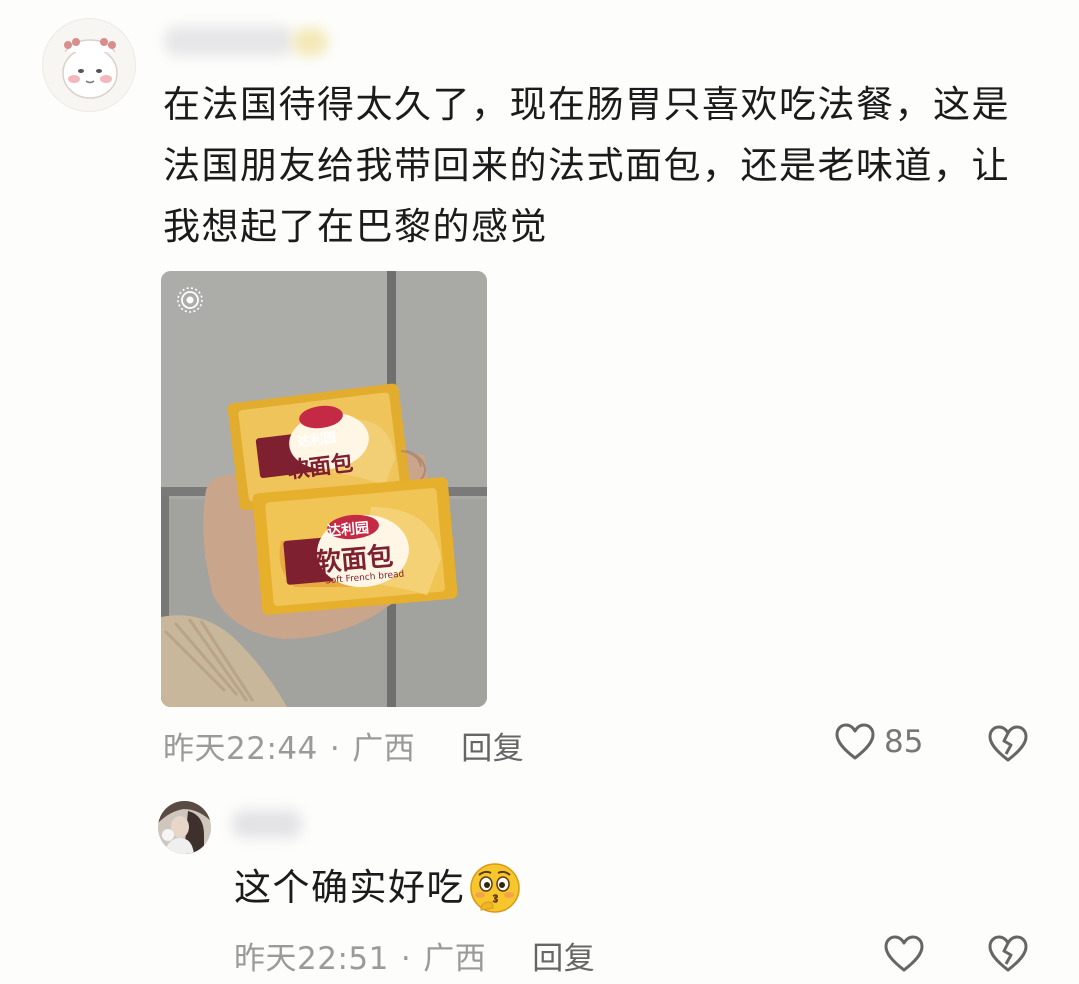 Image resolution: width=1079 pixels, height=984 pixels. Describe the element at coordinates (229, 41) in the screenshot. I see `username-blurred` at that location.